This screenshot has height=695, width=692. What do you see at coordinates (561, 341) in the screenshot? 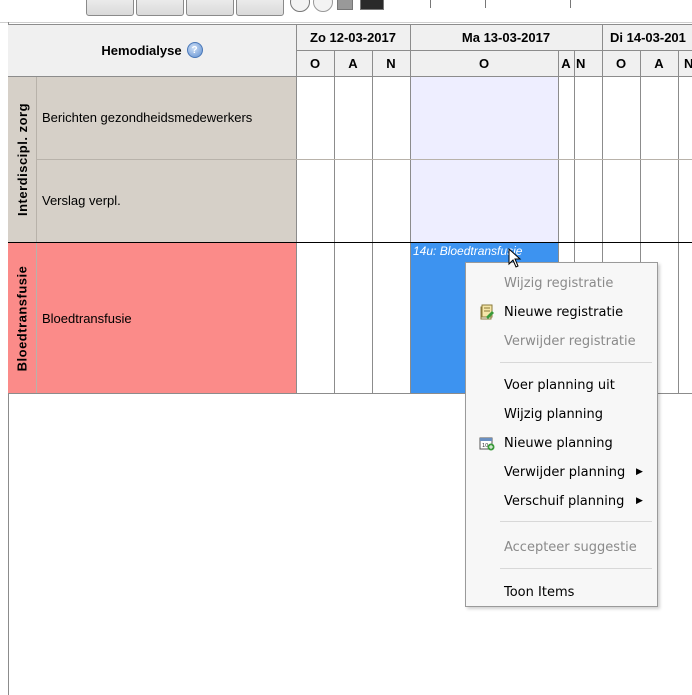
I see `menu-item-verwijder-registratie: Verwijder registratie` at bounding box center [561, 341].